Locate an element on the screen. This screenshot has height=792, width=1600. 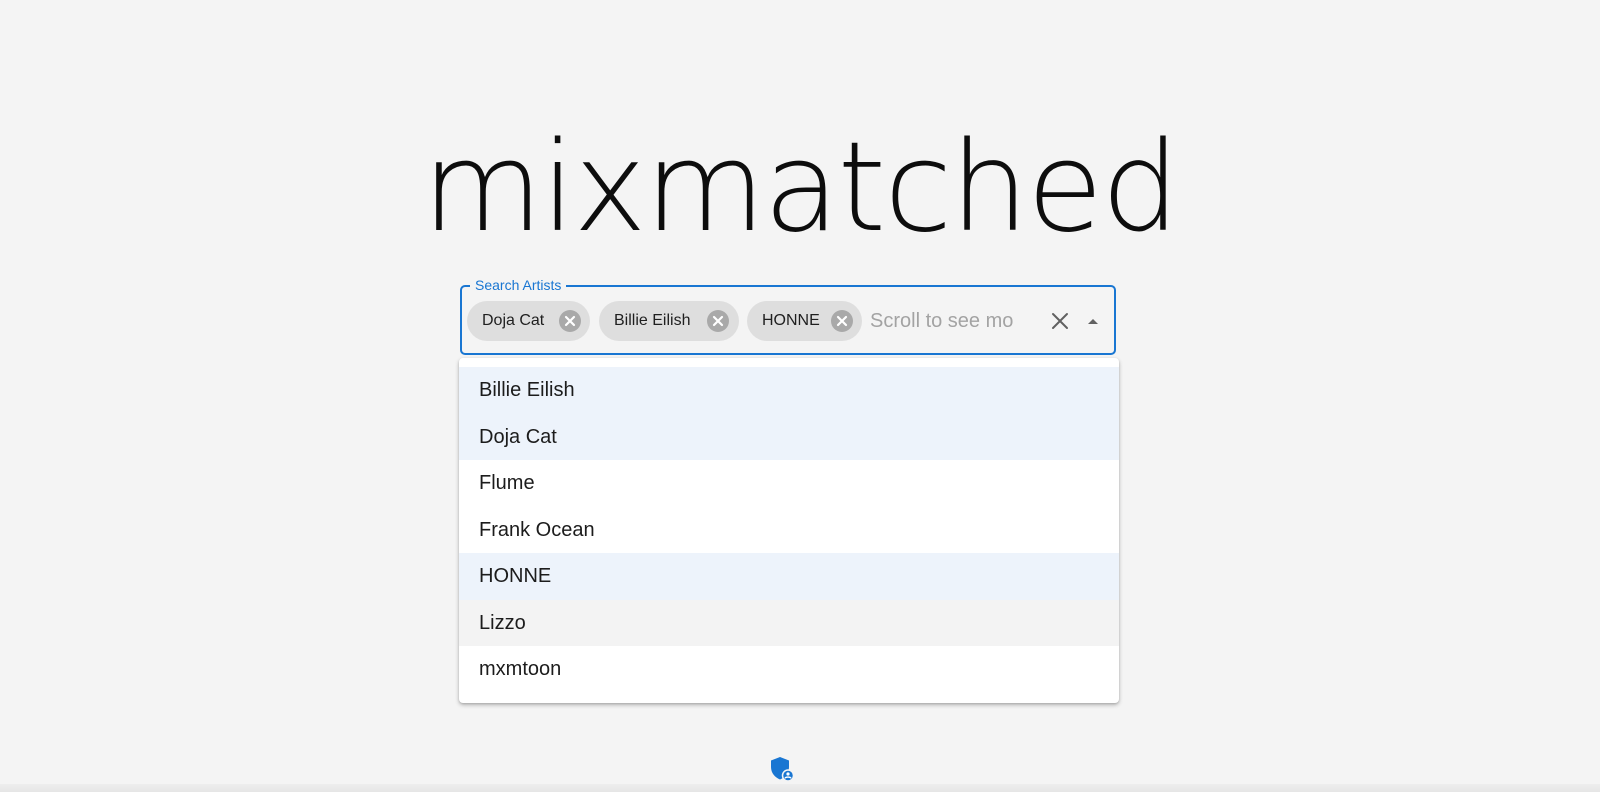
artist-chip: Doja Cat is located at coordinates (528, 321).